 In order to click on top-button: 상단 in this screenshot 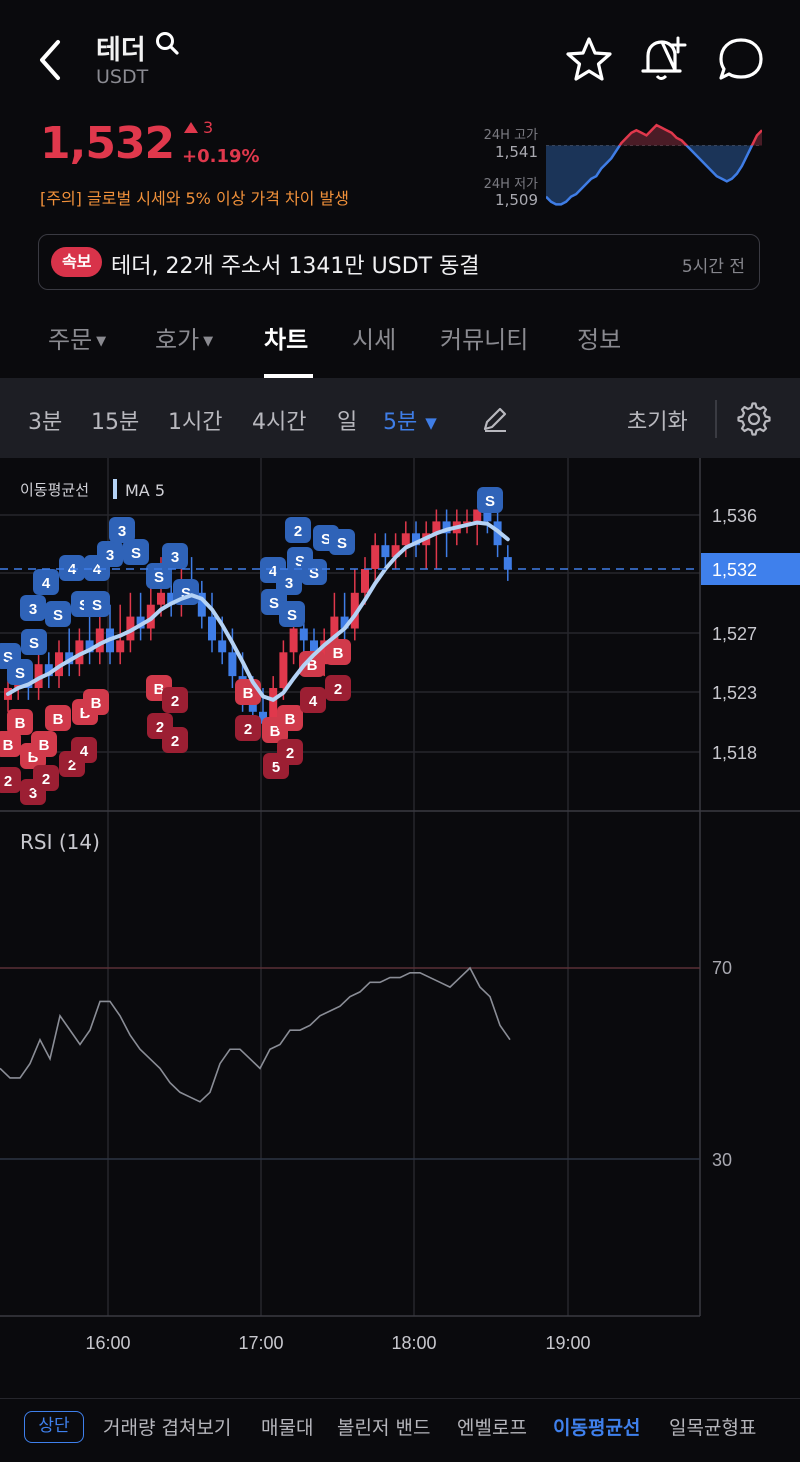, I will do `click(54, 1427)`.